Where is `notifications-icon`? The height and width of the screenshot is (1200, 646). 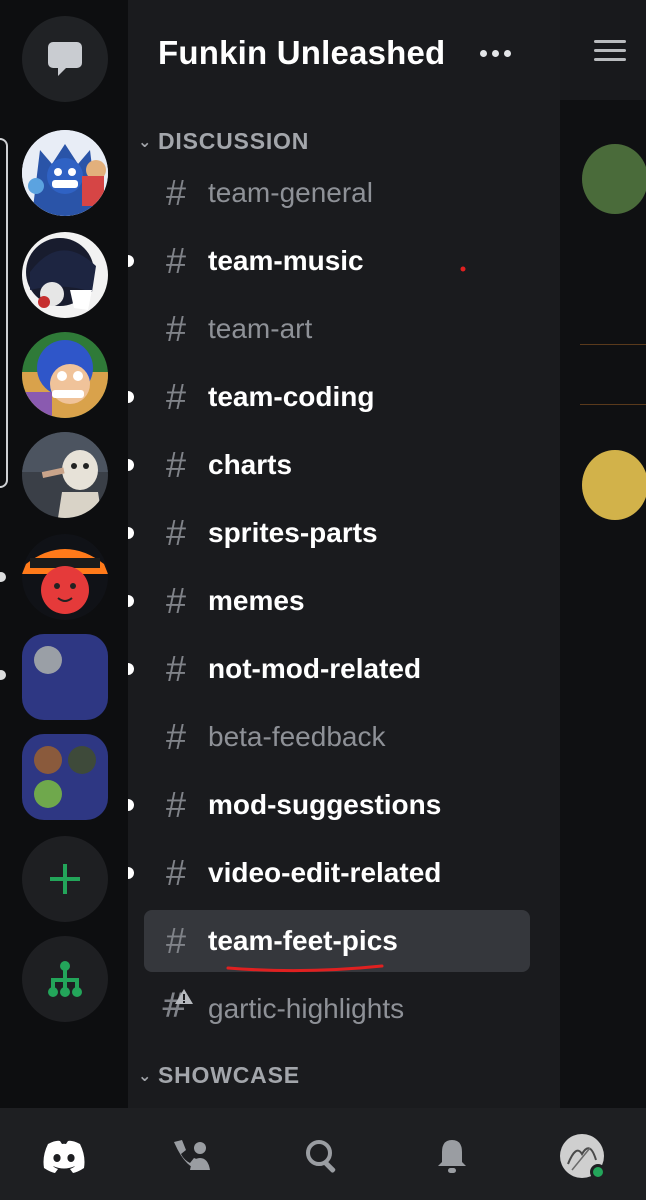
notifications-icon is located at coordinates (452, 1156).